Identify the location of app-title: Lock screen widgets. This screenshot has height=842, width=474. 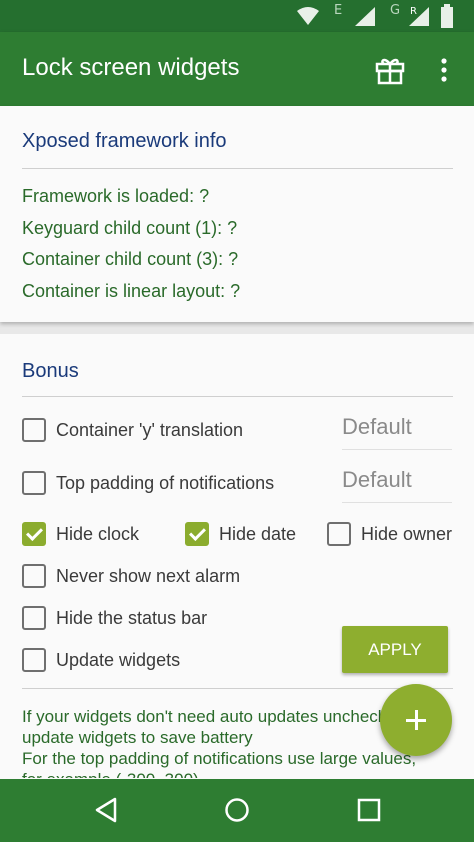
(131, 67).